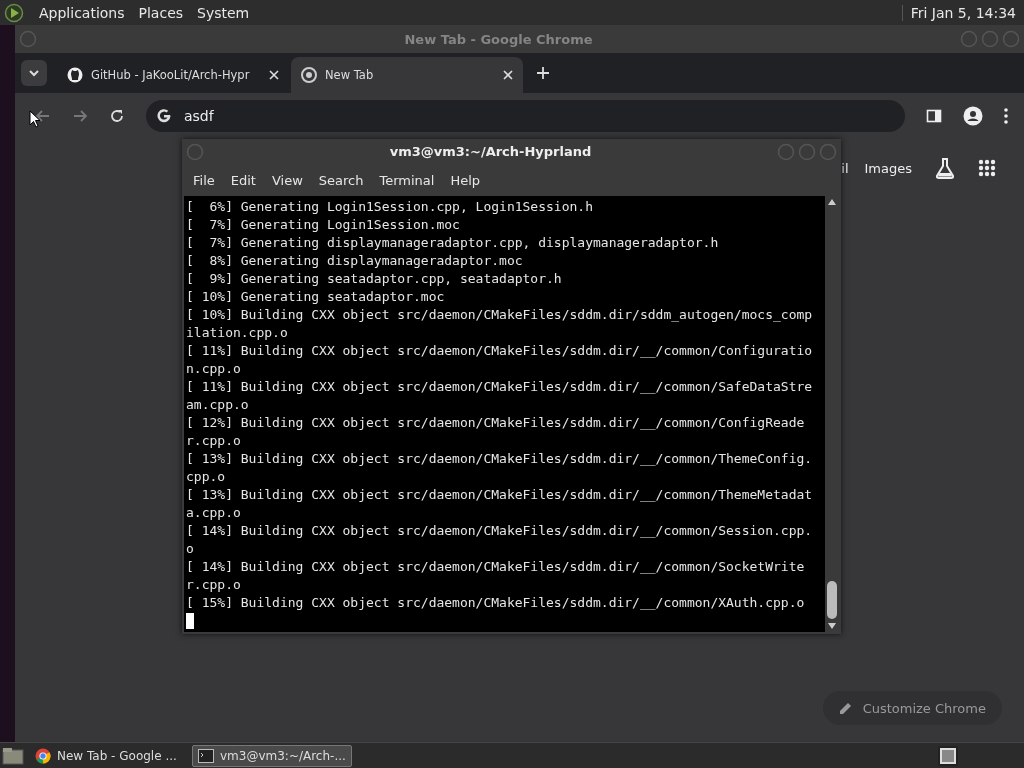  Describe the element at coordinates (496, 603) in the screenshot. I see `terminal-line: [ 15%] Building CXX object src/daemon/CMakeFiles/sddm.dir/__/common/XAuth.cpp.o` at that location.